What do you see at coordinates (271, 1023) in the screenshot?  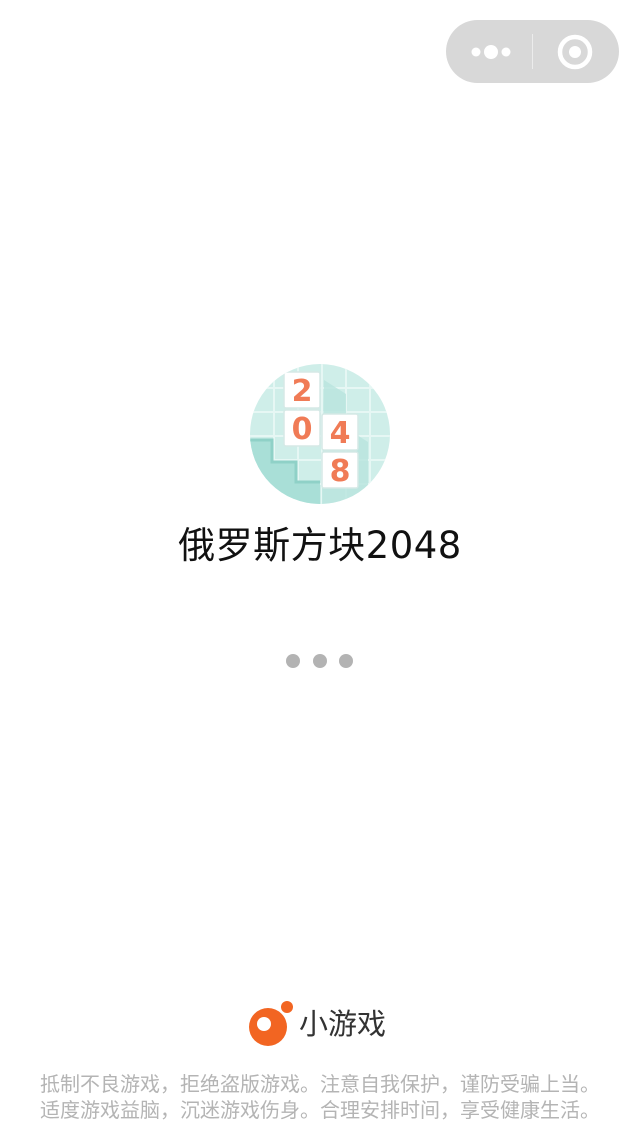 I see `minigame-logo-icon` at bounding box center [271, 1023].